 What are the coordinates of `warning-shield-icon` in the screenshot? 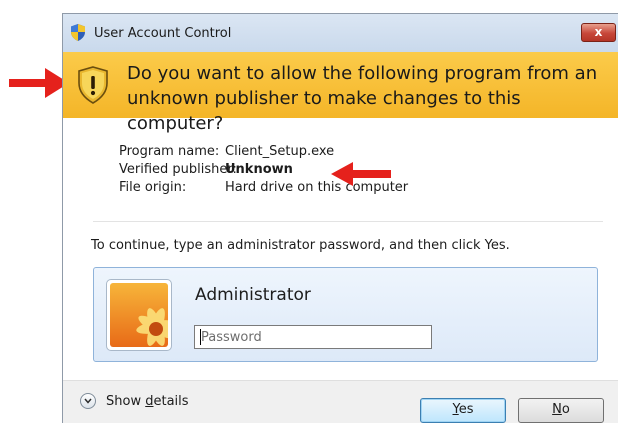 It's located at (93, 85).